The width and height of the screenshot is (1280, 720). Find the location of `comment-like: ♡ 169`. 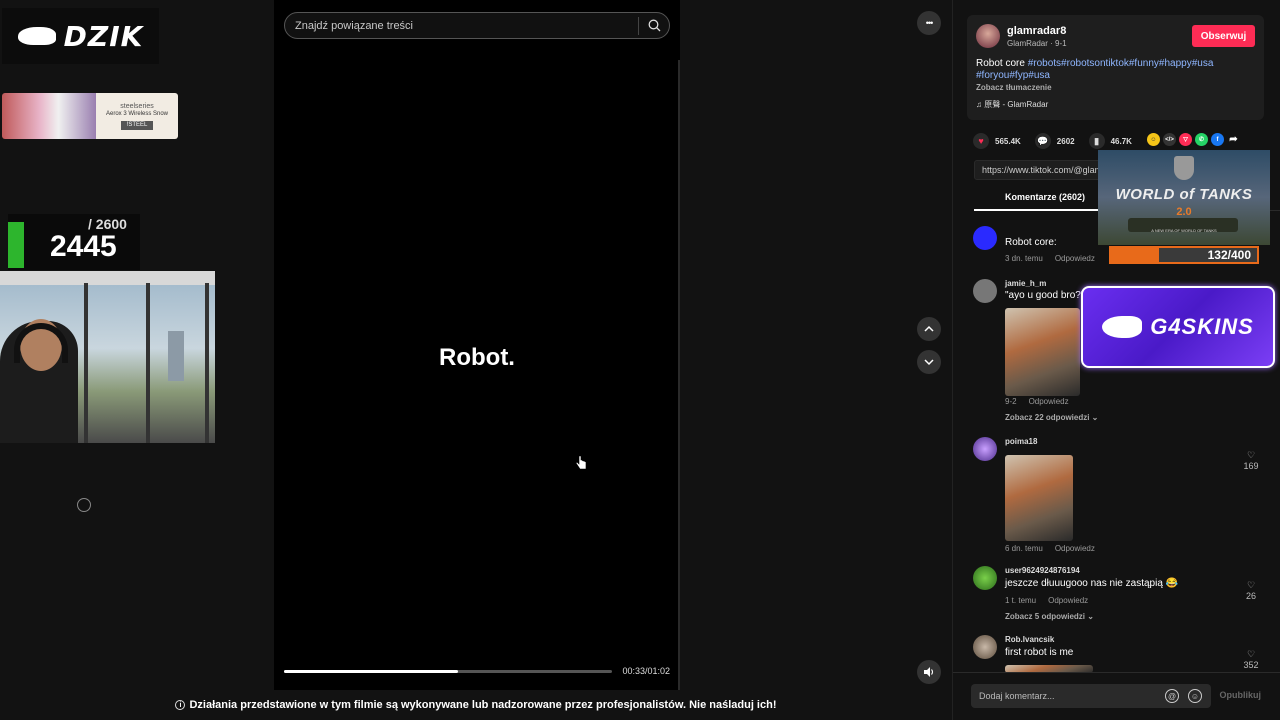

comment-like: ♡ 169 is located at coordinates (1251, 460).